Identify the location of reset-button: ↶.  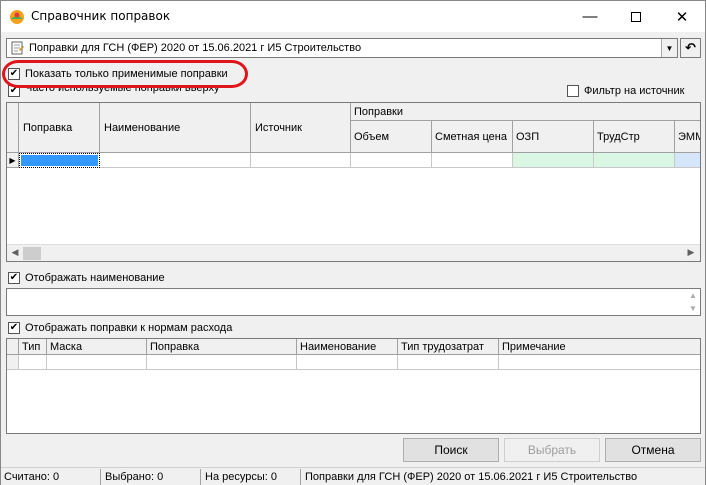
(690, 48).